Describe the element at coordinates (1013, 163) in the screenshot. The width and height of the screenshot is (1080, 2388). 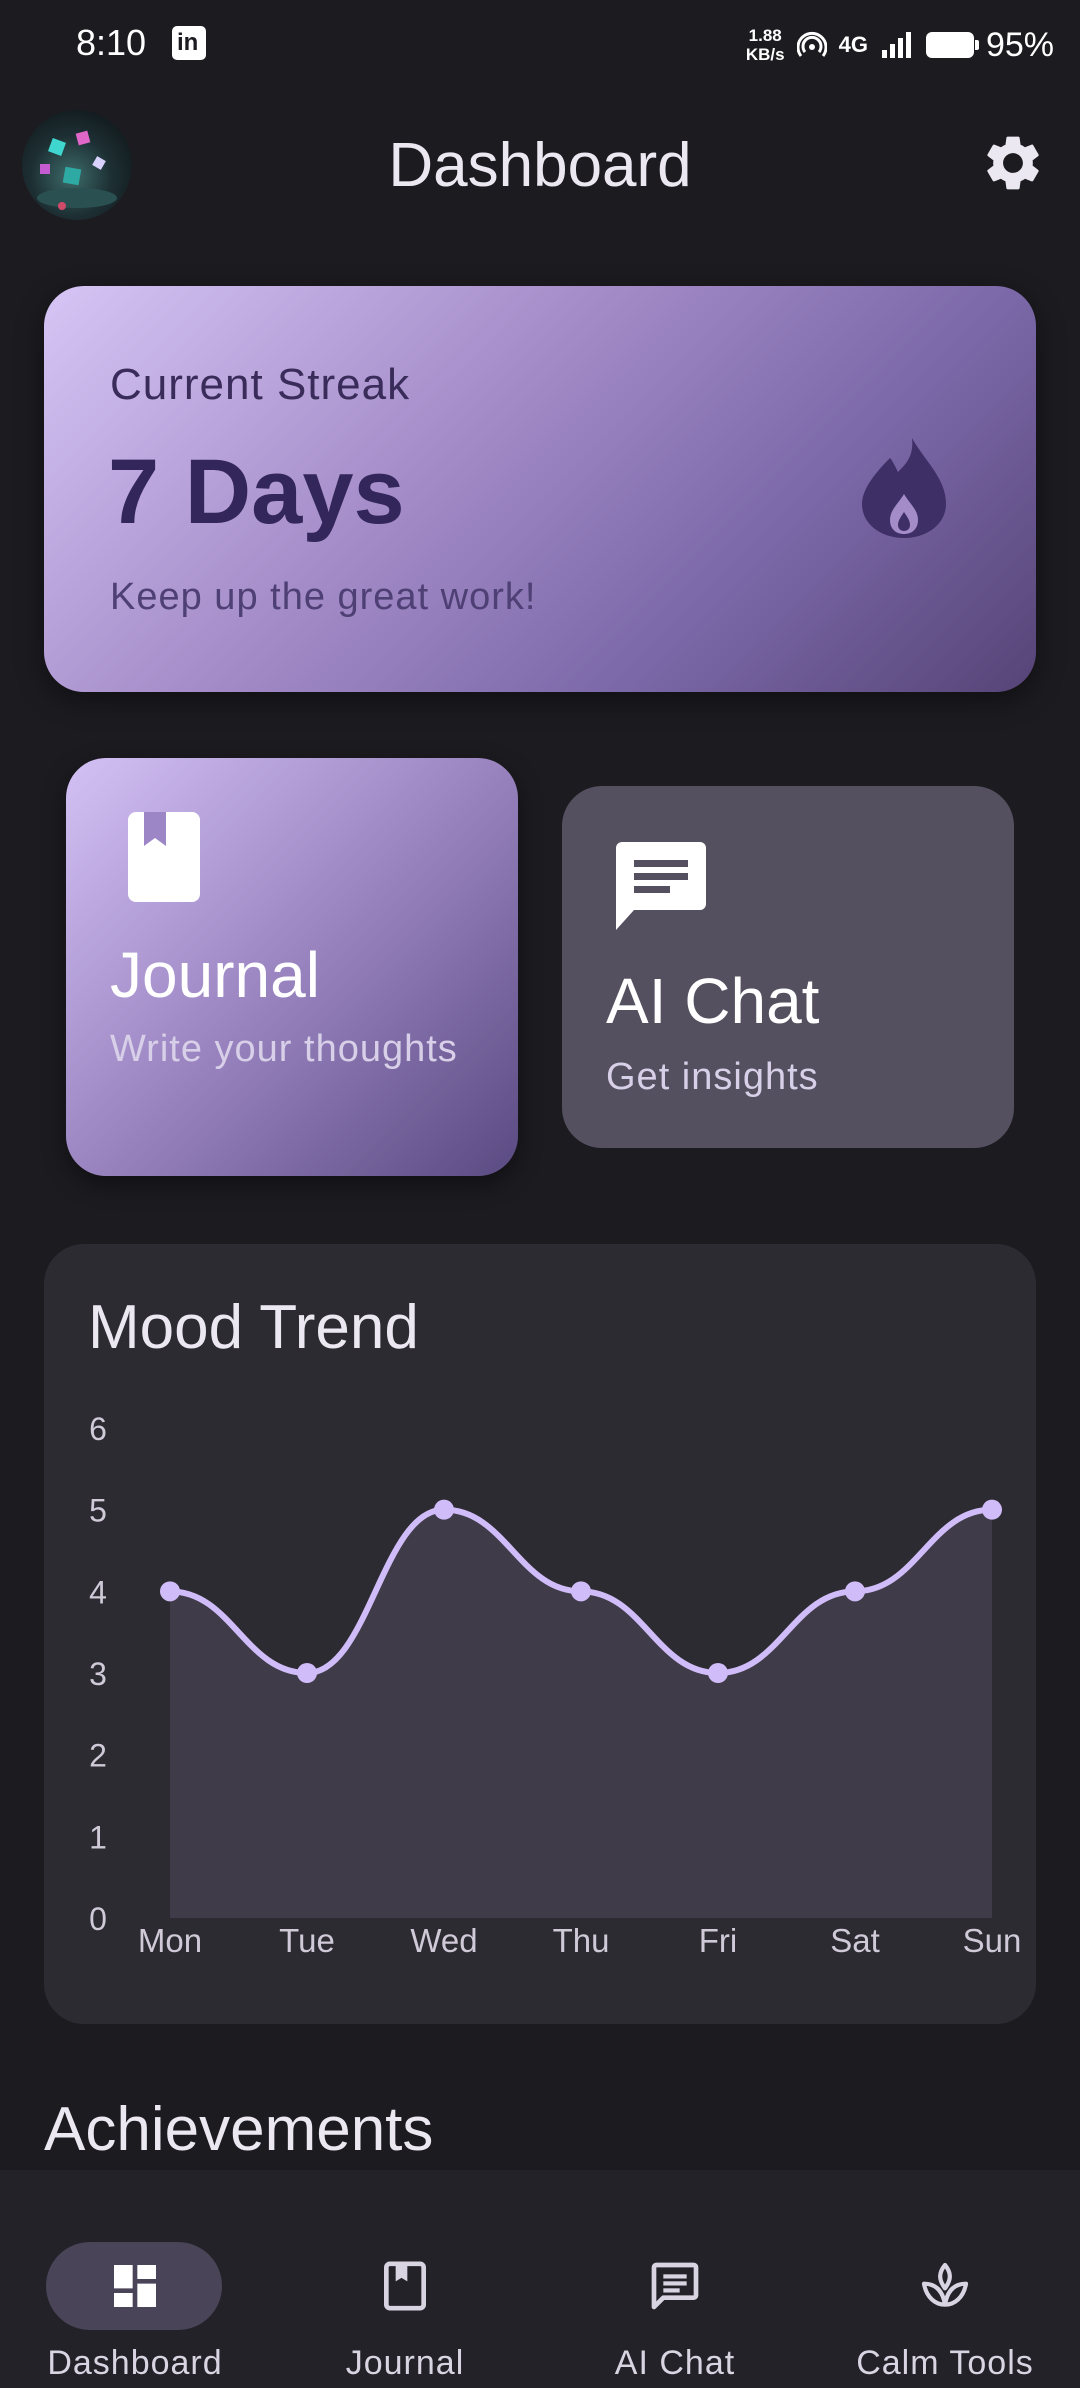
I see `gear-icon` at that location.